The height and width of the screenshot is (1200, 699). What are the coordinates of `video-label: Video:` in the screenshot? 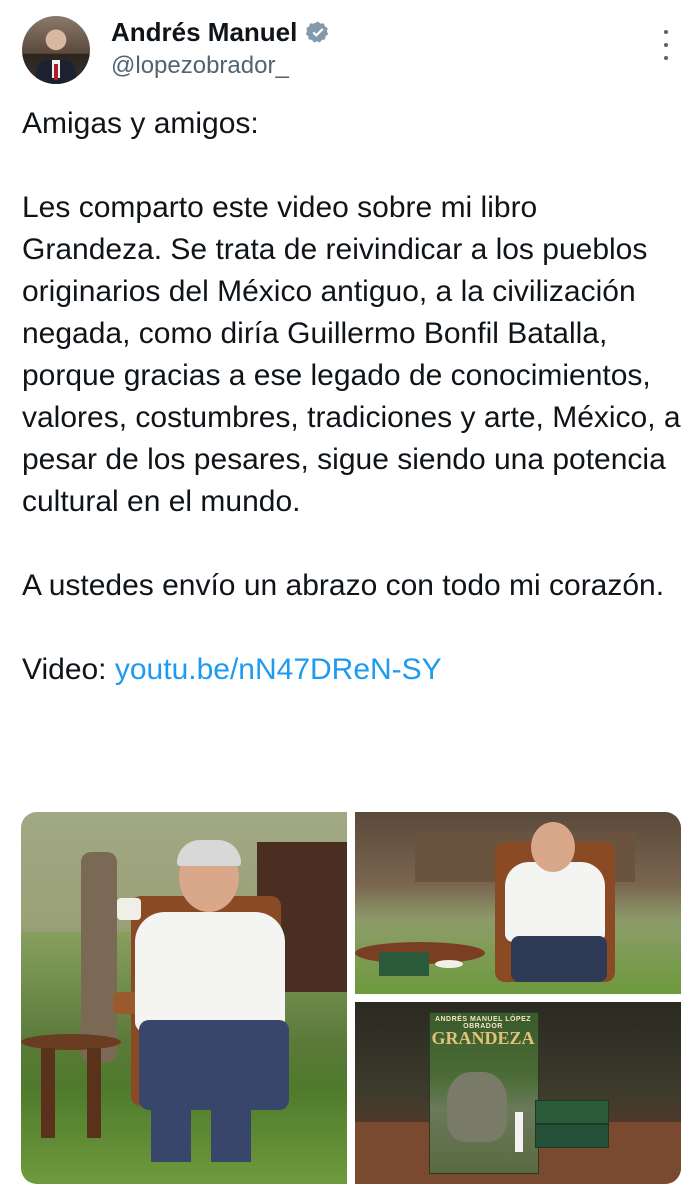 It's located at (68, 669).